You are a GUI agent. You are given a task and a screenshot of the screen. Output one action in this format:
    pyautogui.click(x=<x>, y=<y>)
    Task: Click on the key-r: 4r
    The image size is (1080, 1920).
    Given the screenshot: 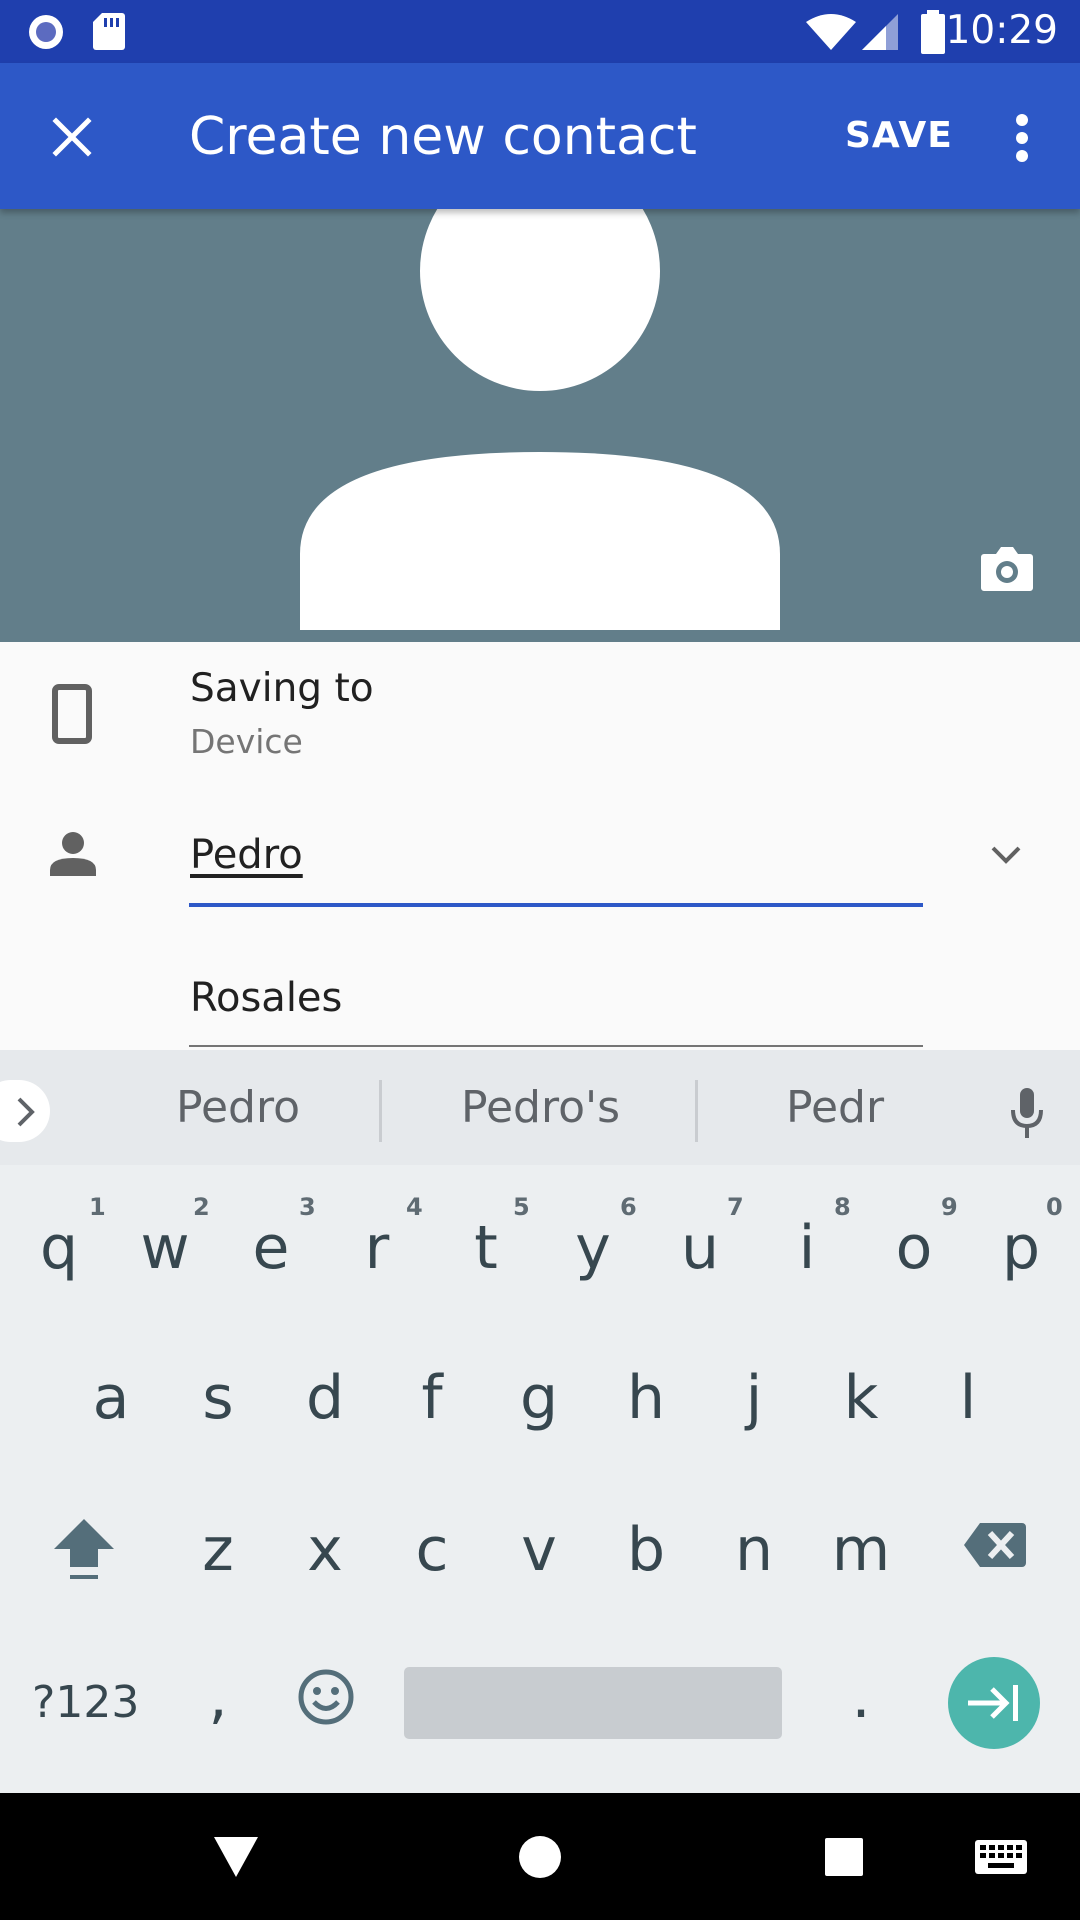 What is the action you would take?
    pyautogui.click(x=377, y=1240)
    